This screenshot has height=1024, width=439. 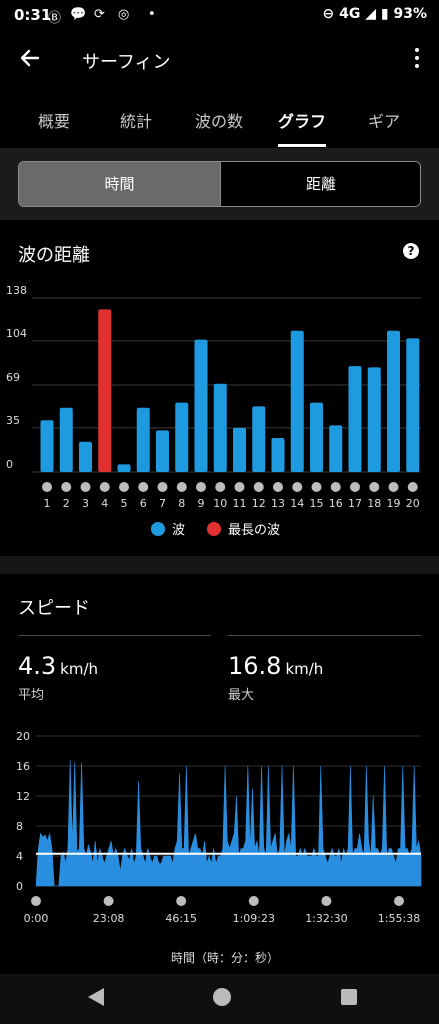 I want to click on x-tick-label: 8, so click(x=181, y=503).